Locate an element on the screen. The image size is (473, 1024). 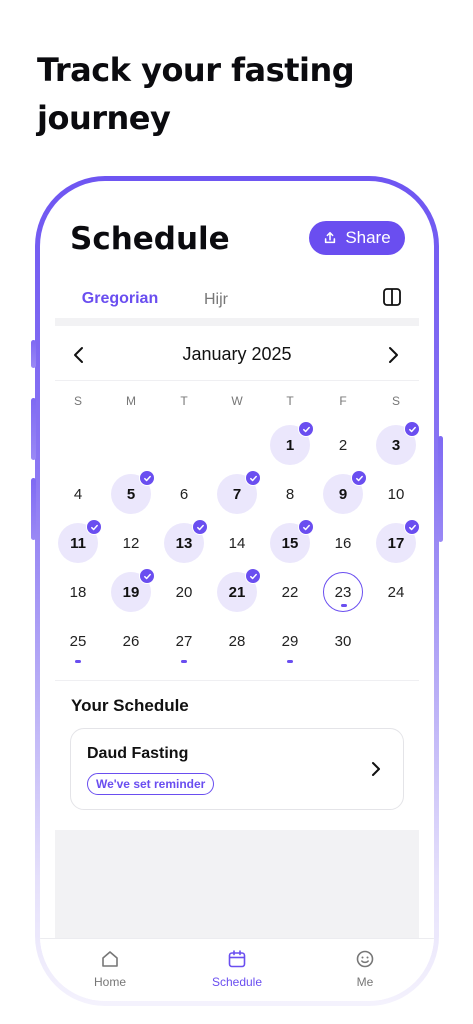
calendar-day: 19 is located at coordinates (133, 590).